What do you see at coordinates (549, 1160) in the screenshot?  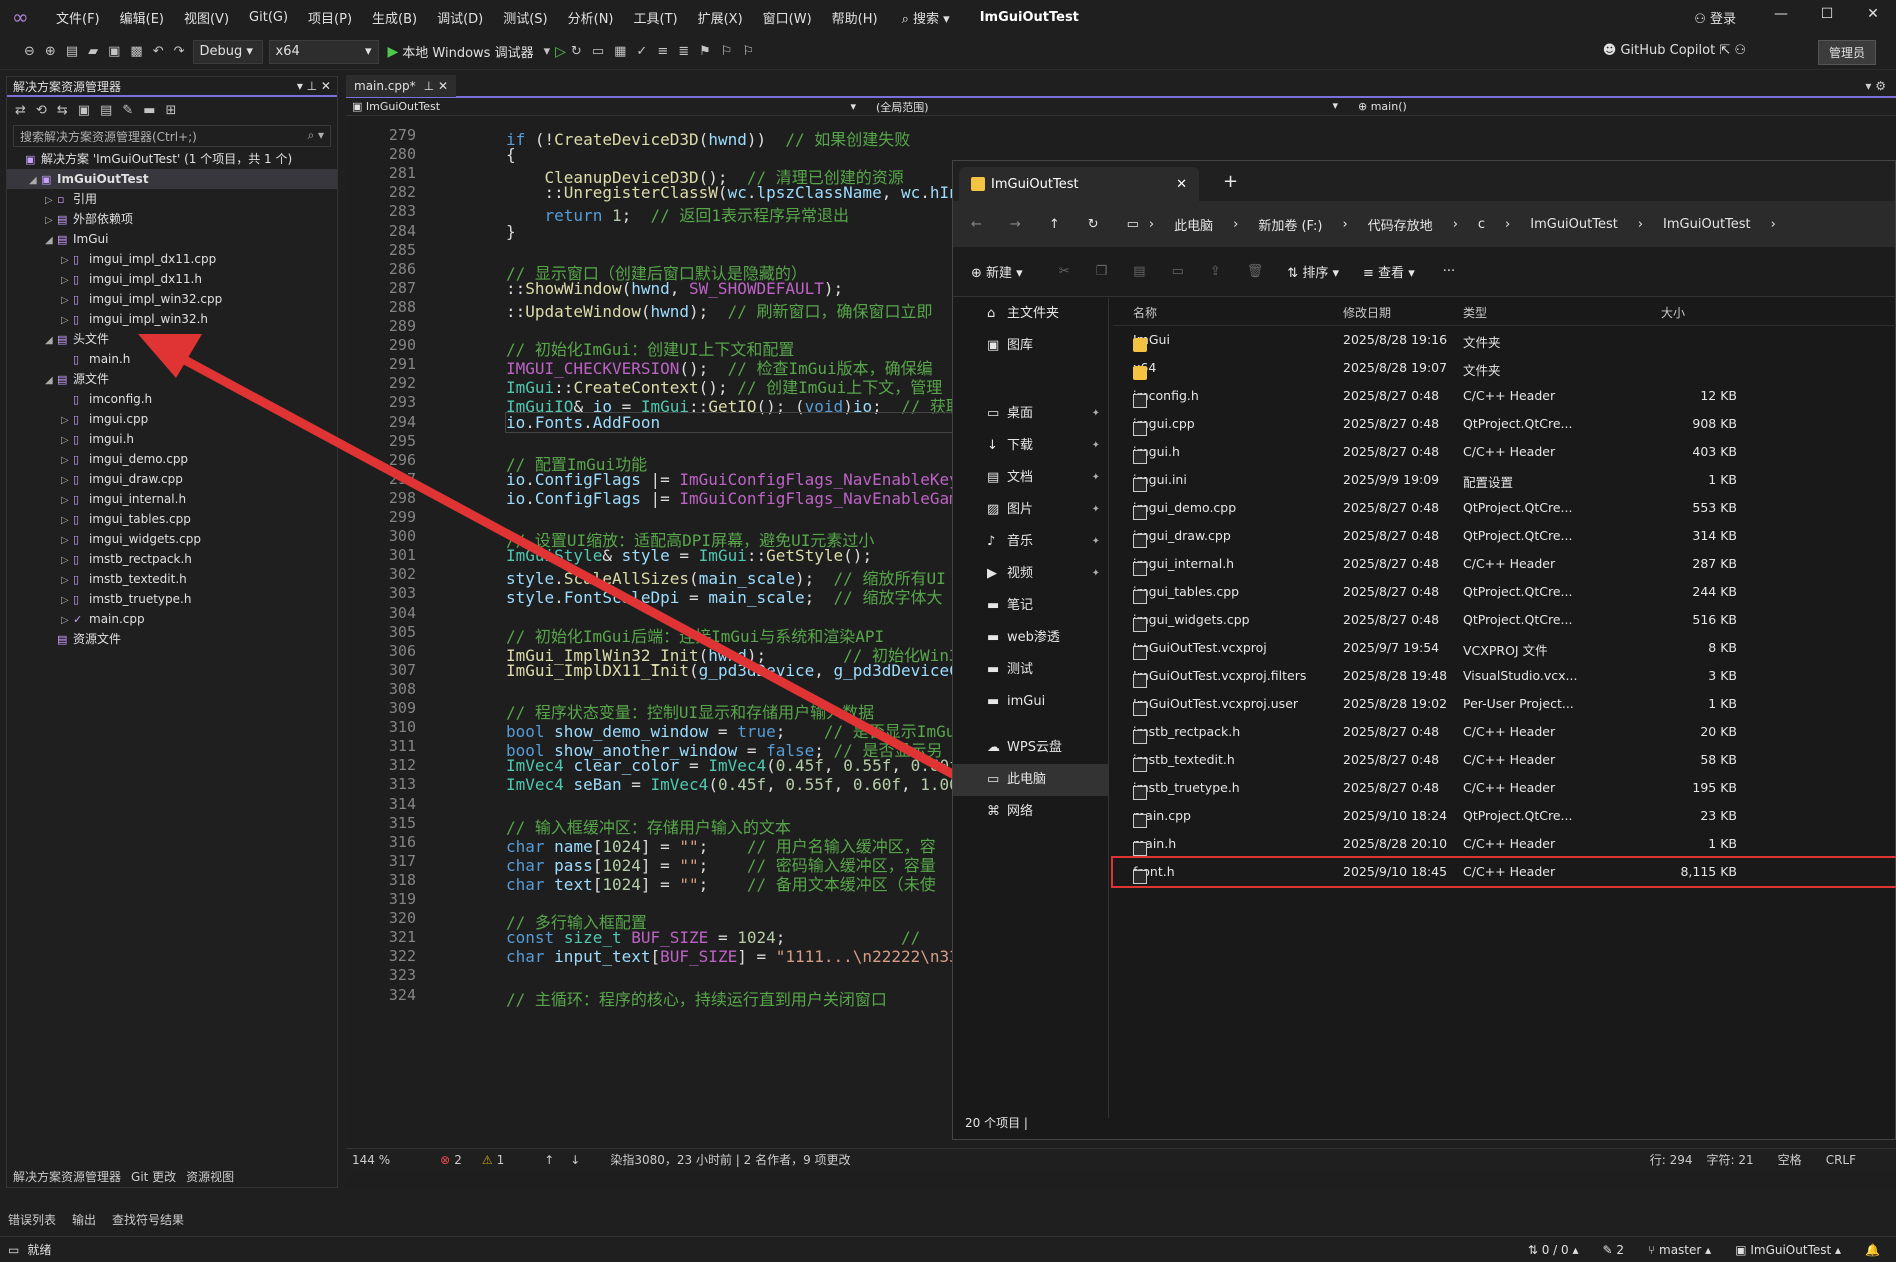 I see `nav-up-icon: ↑` at bounding box center [549, 1160].